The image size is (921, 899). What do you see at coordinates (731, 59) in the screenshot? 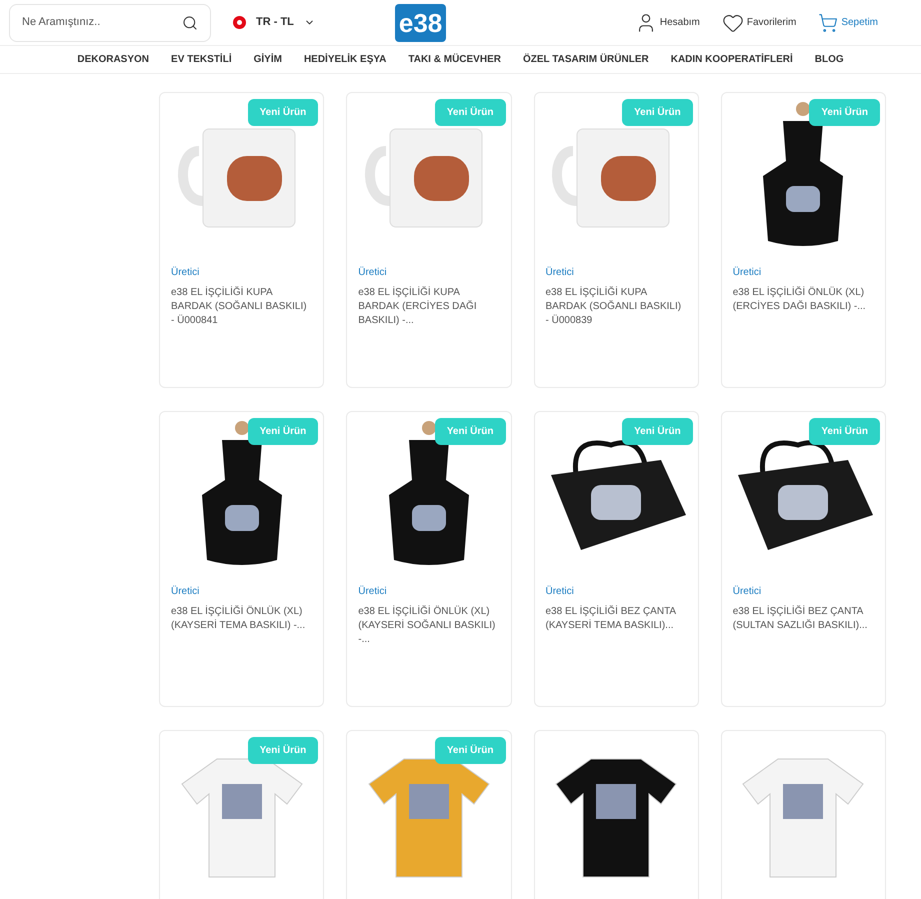
I see `nav-link: KADIN KOOPERATİFLERİ` at bounding box center [731, 59].